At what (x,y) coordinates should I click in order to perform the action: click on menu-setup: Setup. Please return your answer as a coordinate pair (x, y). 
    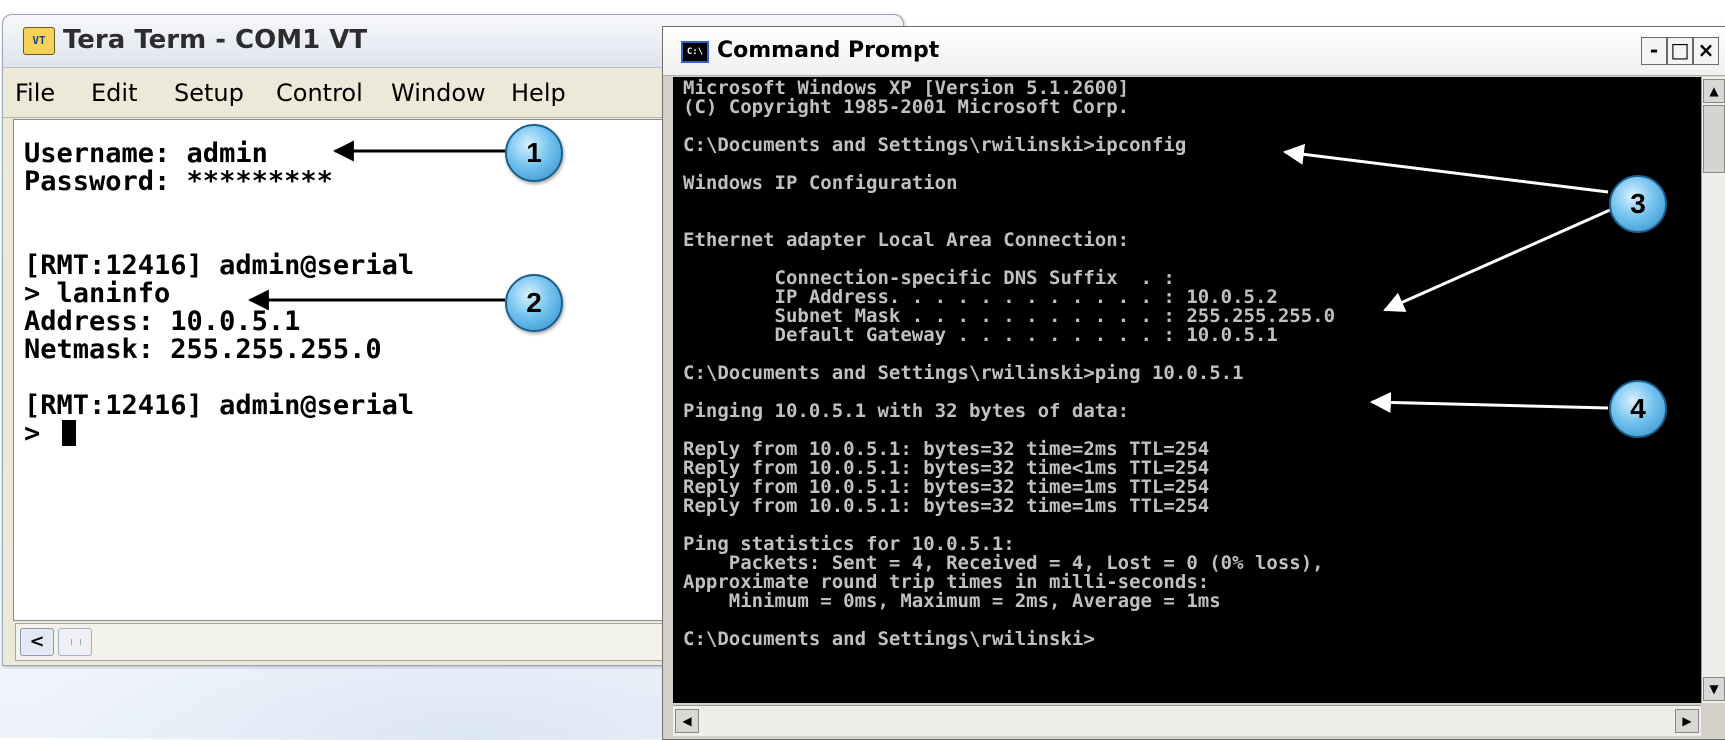
    Looking at the image, I should click on (209, 93).